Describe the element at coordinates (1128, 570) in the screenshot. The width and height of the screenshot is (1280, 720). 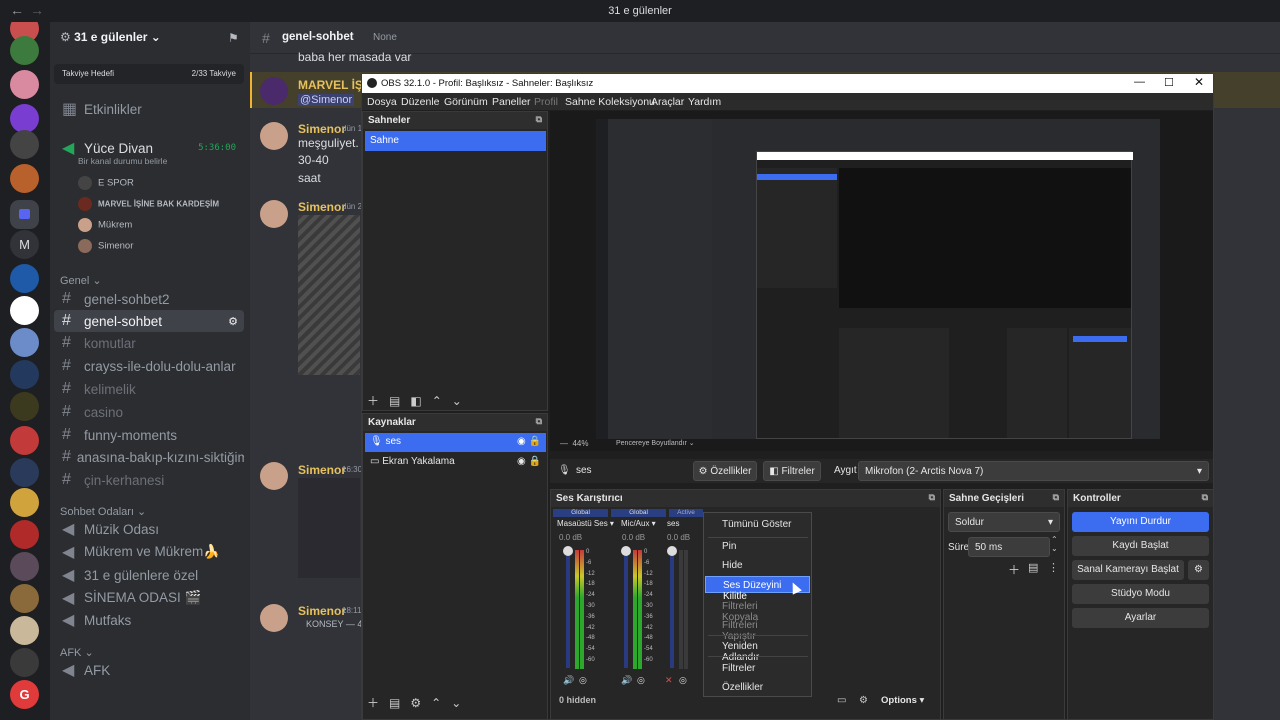
I see `virtual-camera-button: Sanal Kamerayı Başlat` at that location.